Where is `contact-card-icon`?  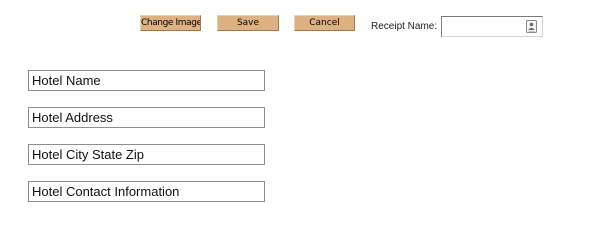 contact-card-icon is located at coordinates (531, 26).